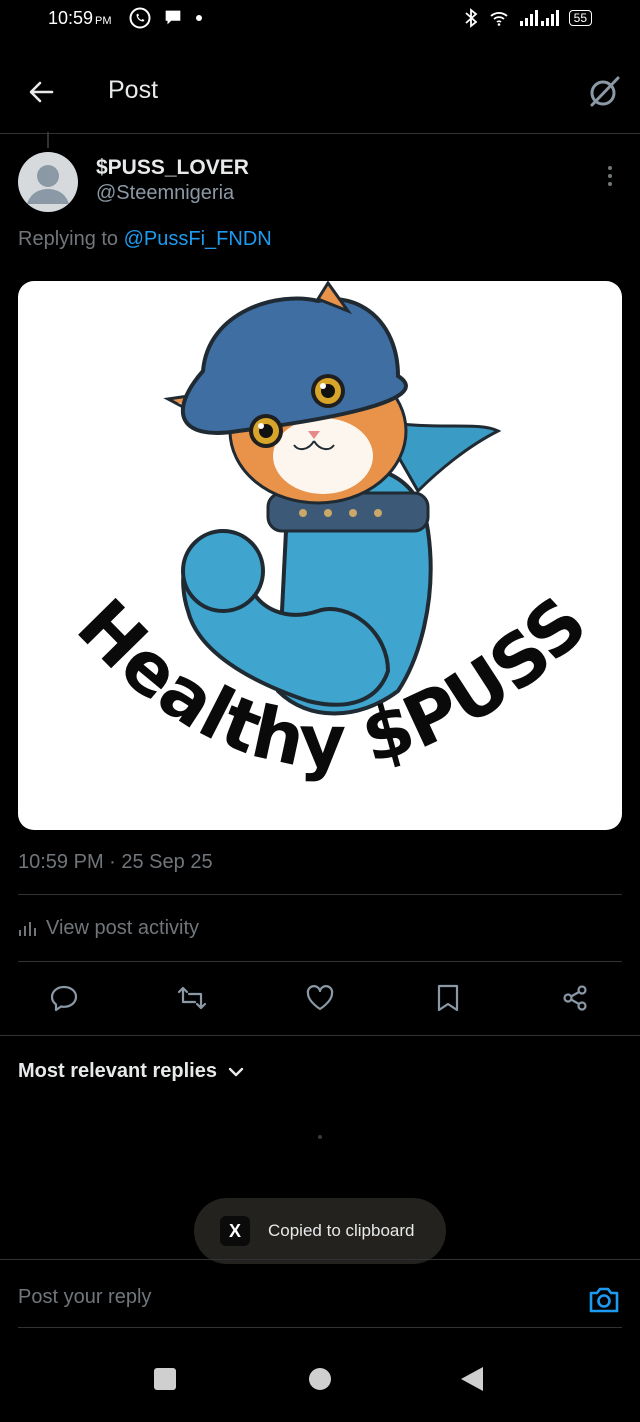 The image size is (640, 1422). I want to click on chevron-down-icon, so click(236, 1071).